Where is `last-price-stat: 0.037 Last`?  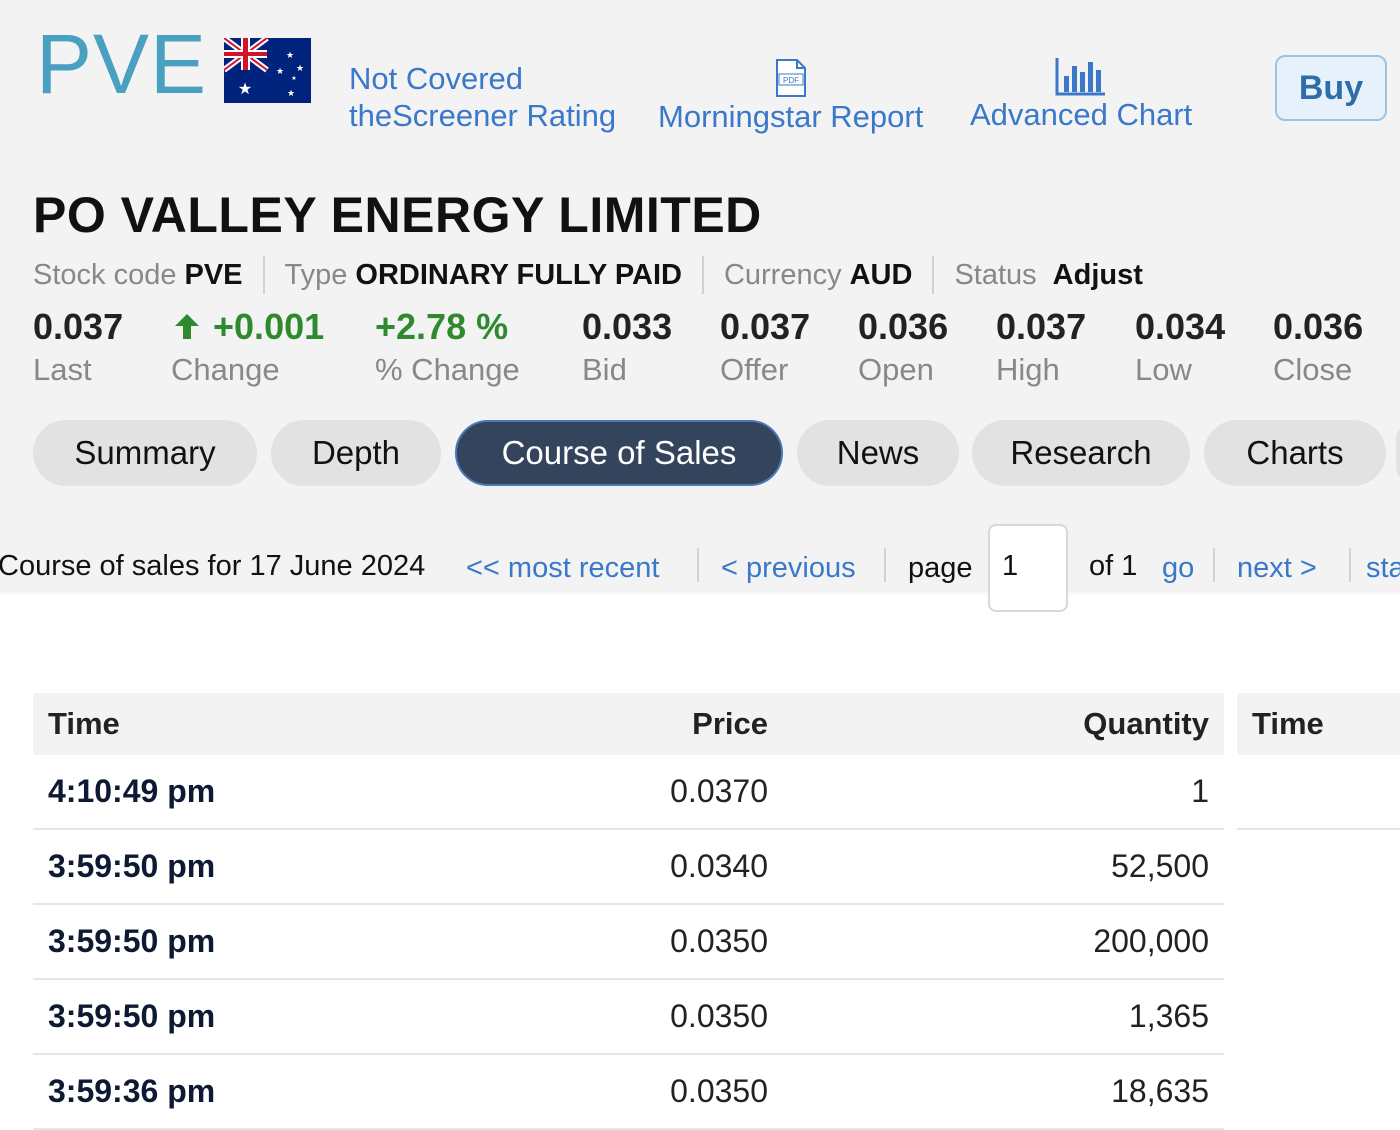
last-price-stat: 0.037 Last is located at coordinates (78, 347).